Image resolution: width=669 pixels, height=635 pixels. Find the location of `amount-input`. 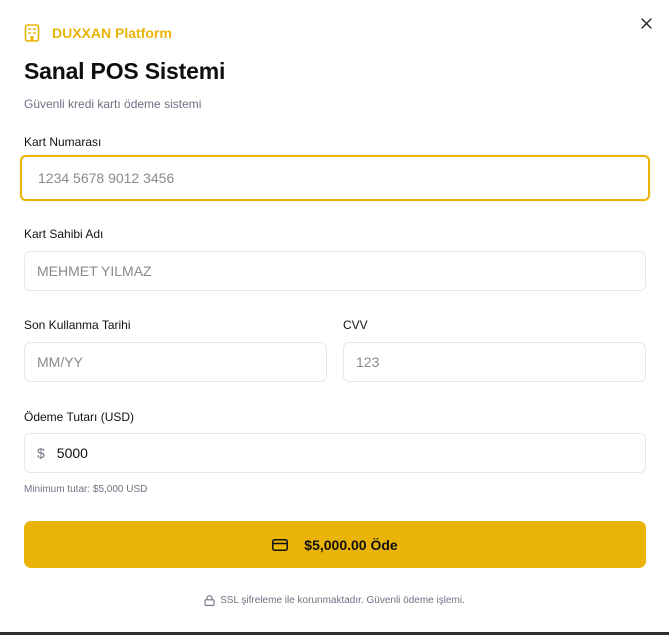

amount-input is located at coordinates (350, 453).